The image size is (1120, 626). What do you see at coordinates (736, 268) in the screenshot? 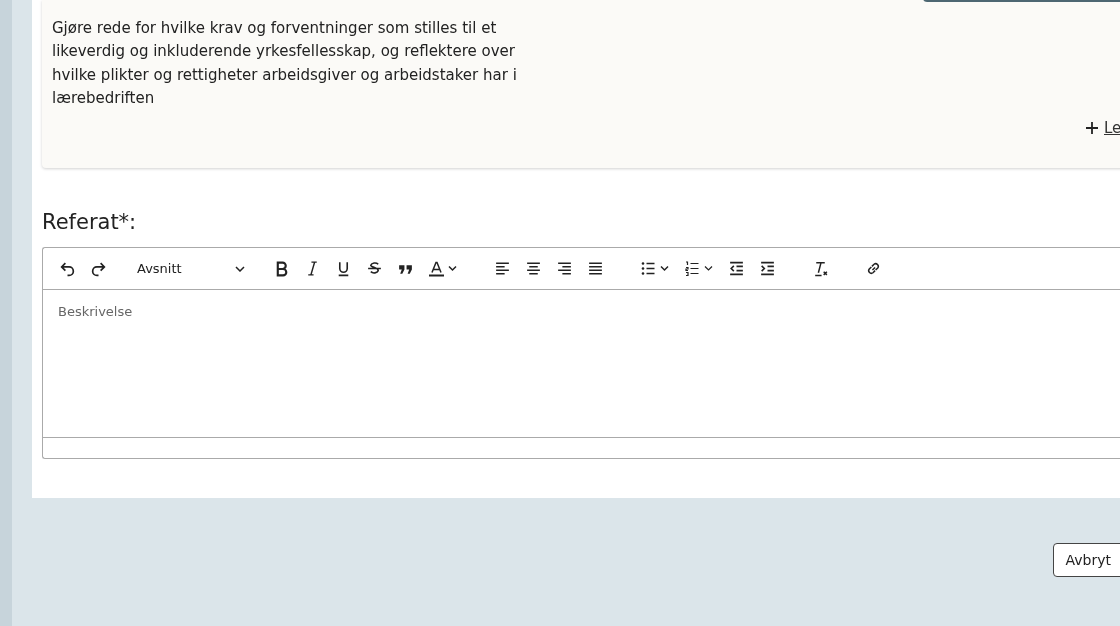
I see `outdent-icon` at bounding box center [736, 268].